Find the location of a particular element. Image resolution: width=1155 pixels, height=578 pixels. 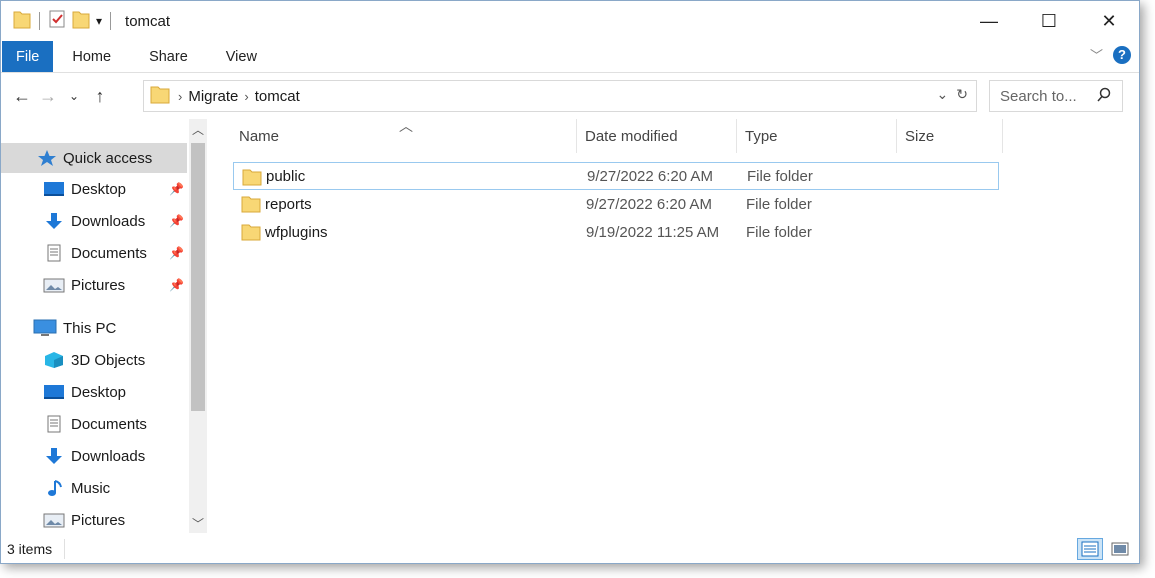

file-row: reports 9/27/2022 6:20 AM File folder is located at coordinates (616, 204).